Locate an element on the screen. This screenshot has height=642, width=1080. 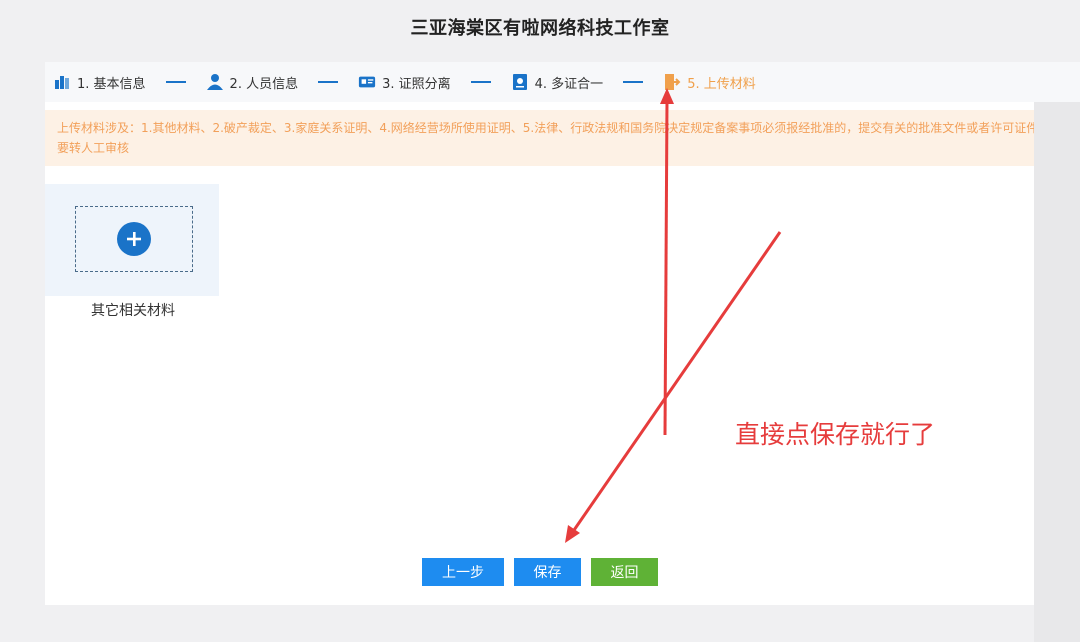
upload-door-icon is located at coordinates (672, 82).